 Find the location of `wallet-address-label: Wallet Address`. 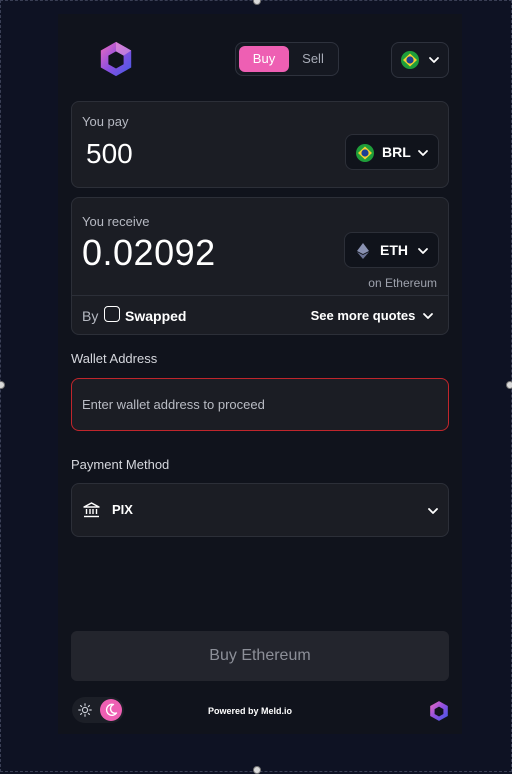

wallet-address-label: Wallet Address is located at coordinates (114, 358).